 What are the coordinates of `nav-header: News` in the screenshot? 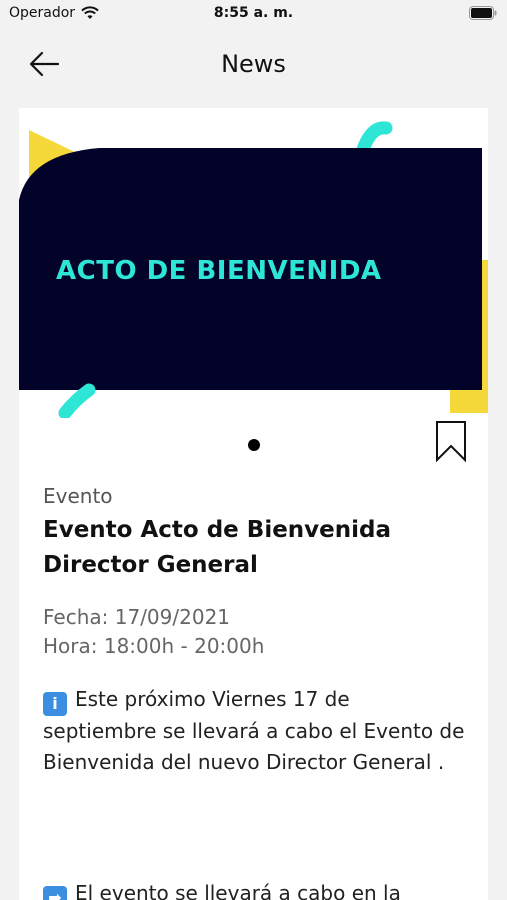 It's located at (253, 68).